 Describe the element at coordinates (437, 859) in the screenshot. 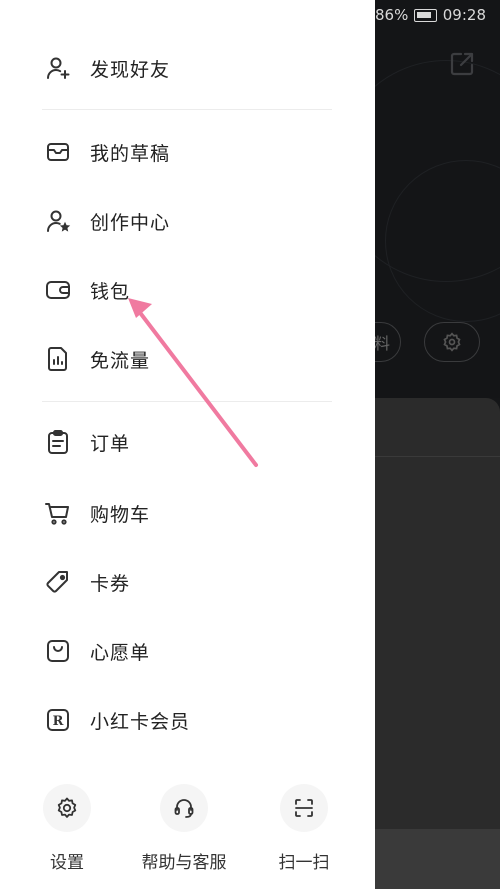

I see `background-bottom-bar` at that location.